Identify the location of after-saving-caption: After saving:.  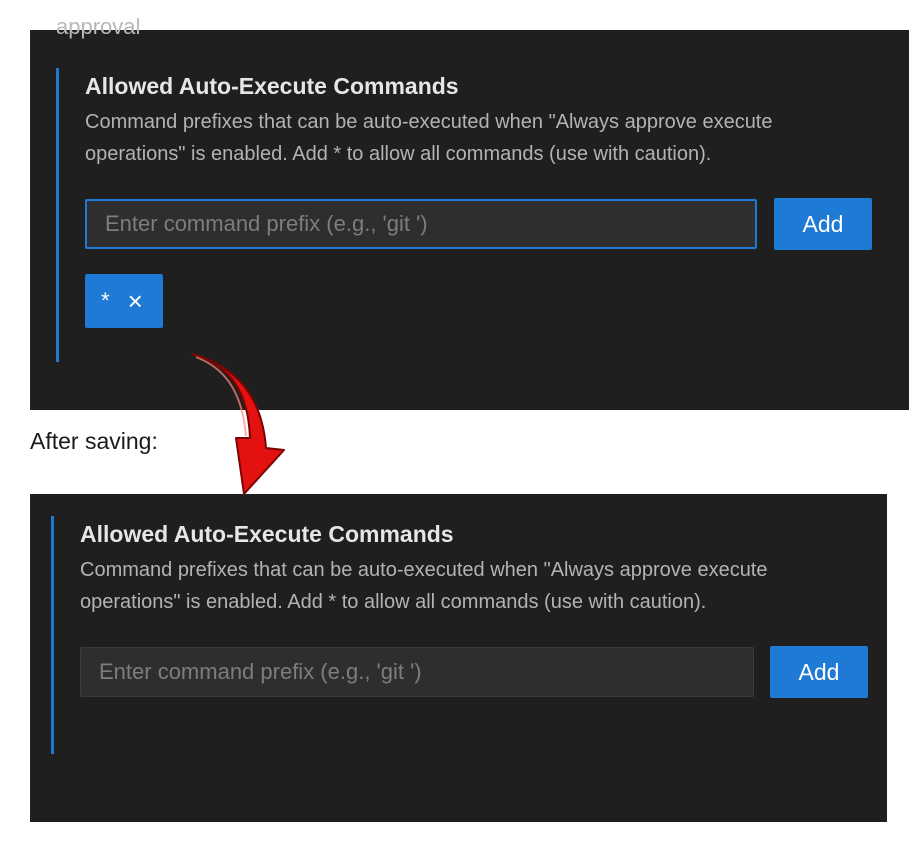
(94, 441).